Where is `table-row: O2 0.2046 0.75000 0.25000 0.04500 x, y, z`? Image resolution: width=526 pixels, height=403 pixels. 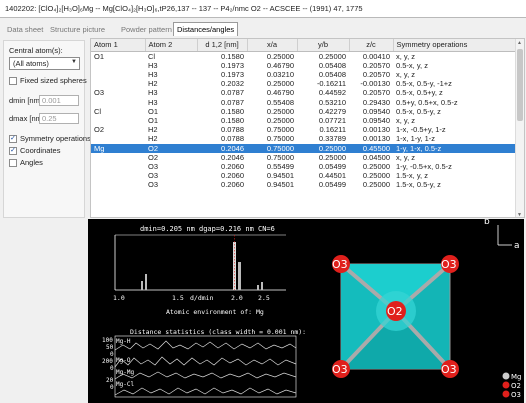
table-row: O2 0.2046 0.75000 0.25000 0.04500 x, y, z is located at coordinates (304, 157).